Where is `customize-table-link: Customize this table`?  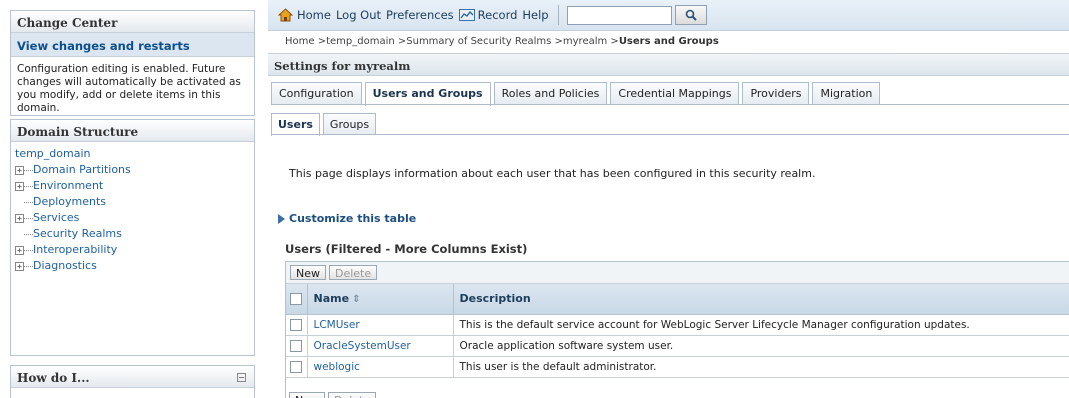
customize-table-link: Customize this table is located at coordinates (347, 218).